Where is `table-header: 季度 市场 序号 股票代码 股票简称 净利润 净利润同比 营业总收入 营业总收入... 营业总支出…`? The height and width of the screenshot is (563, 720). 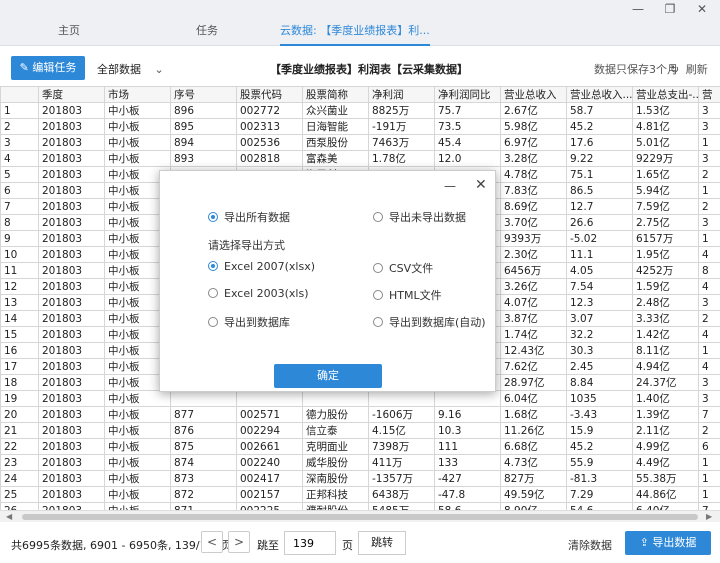 table-header: 季度 市场 序号 股票代码 股票简称 净利润 净利润同比 营业总收入 营业总收入... 营业总支出… is located at coordinates (360, 94).